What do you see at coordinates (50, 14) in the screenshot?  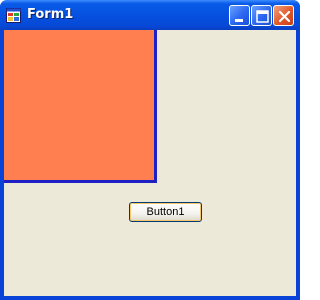 I see `window-title: Form1` at bounding box center [50, 14].